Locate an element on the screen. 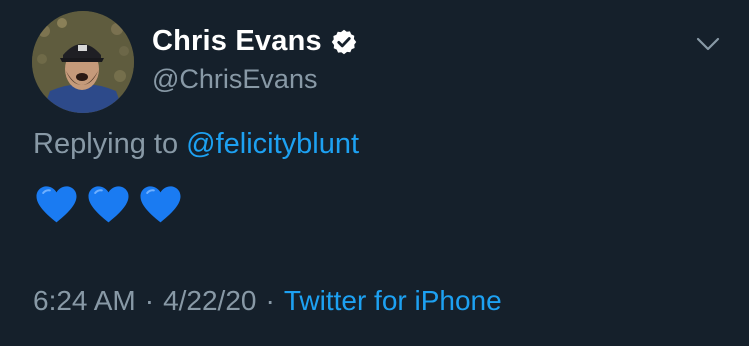 Image resolution: width=749 pixels, height=346 pixels. replying-to-line: Replying to @felicityblunt is located at coordinates (196, 144).